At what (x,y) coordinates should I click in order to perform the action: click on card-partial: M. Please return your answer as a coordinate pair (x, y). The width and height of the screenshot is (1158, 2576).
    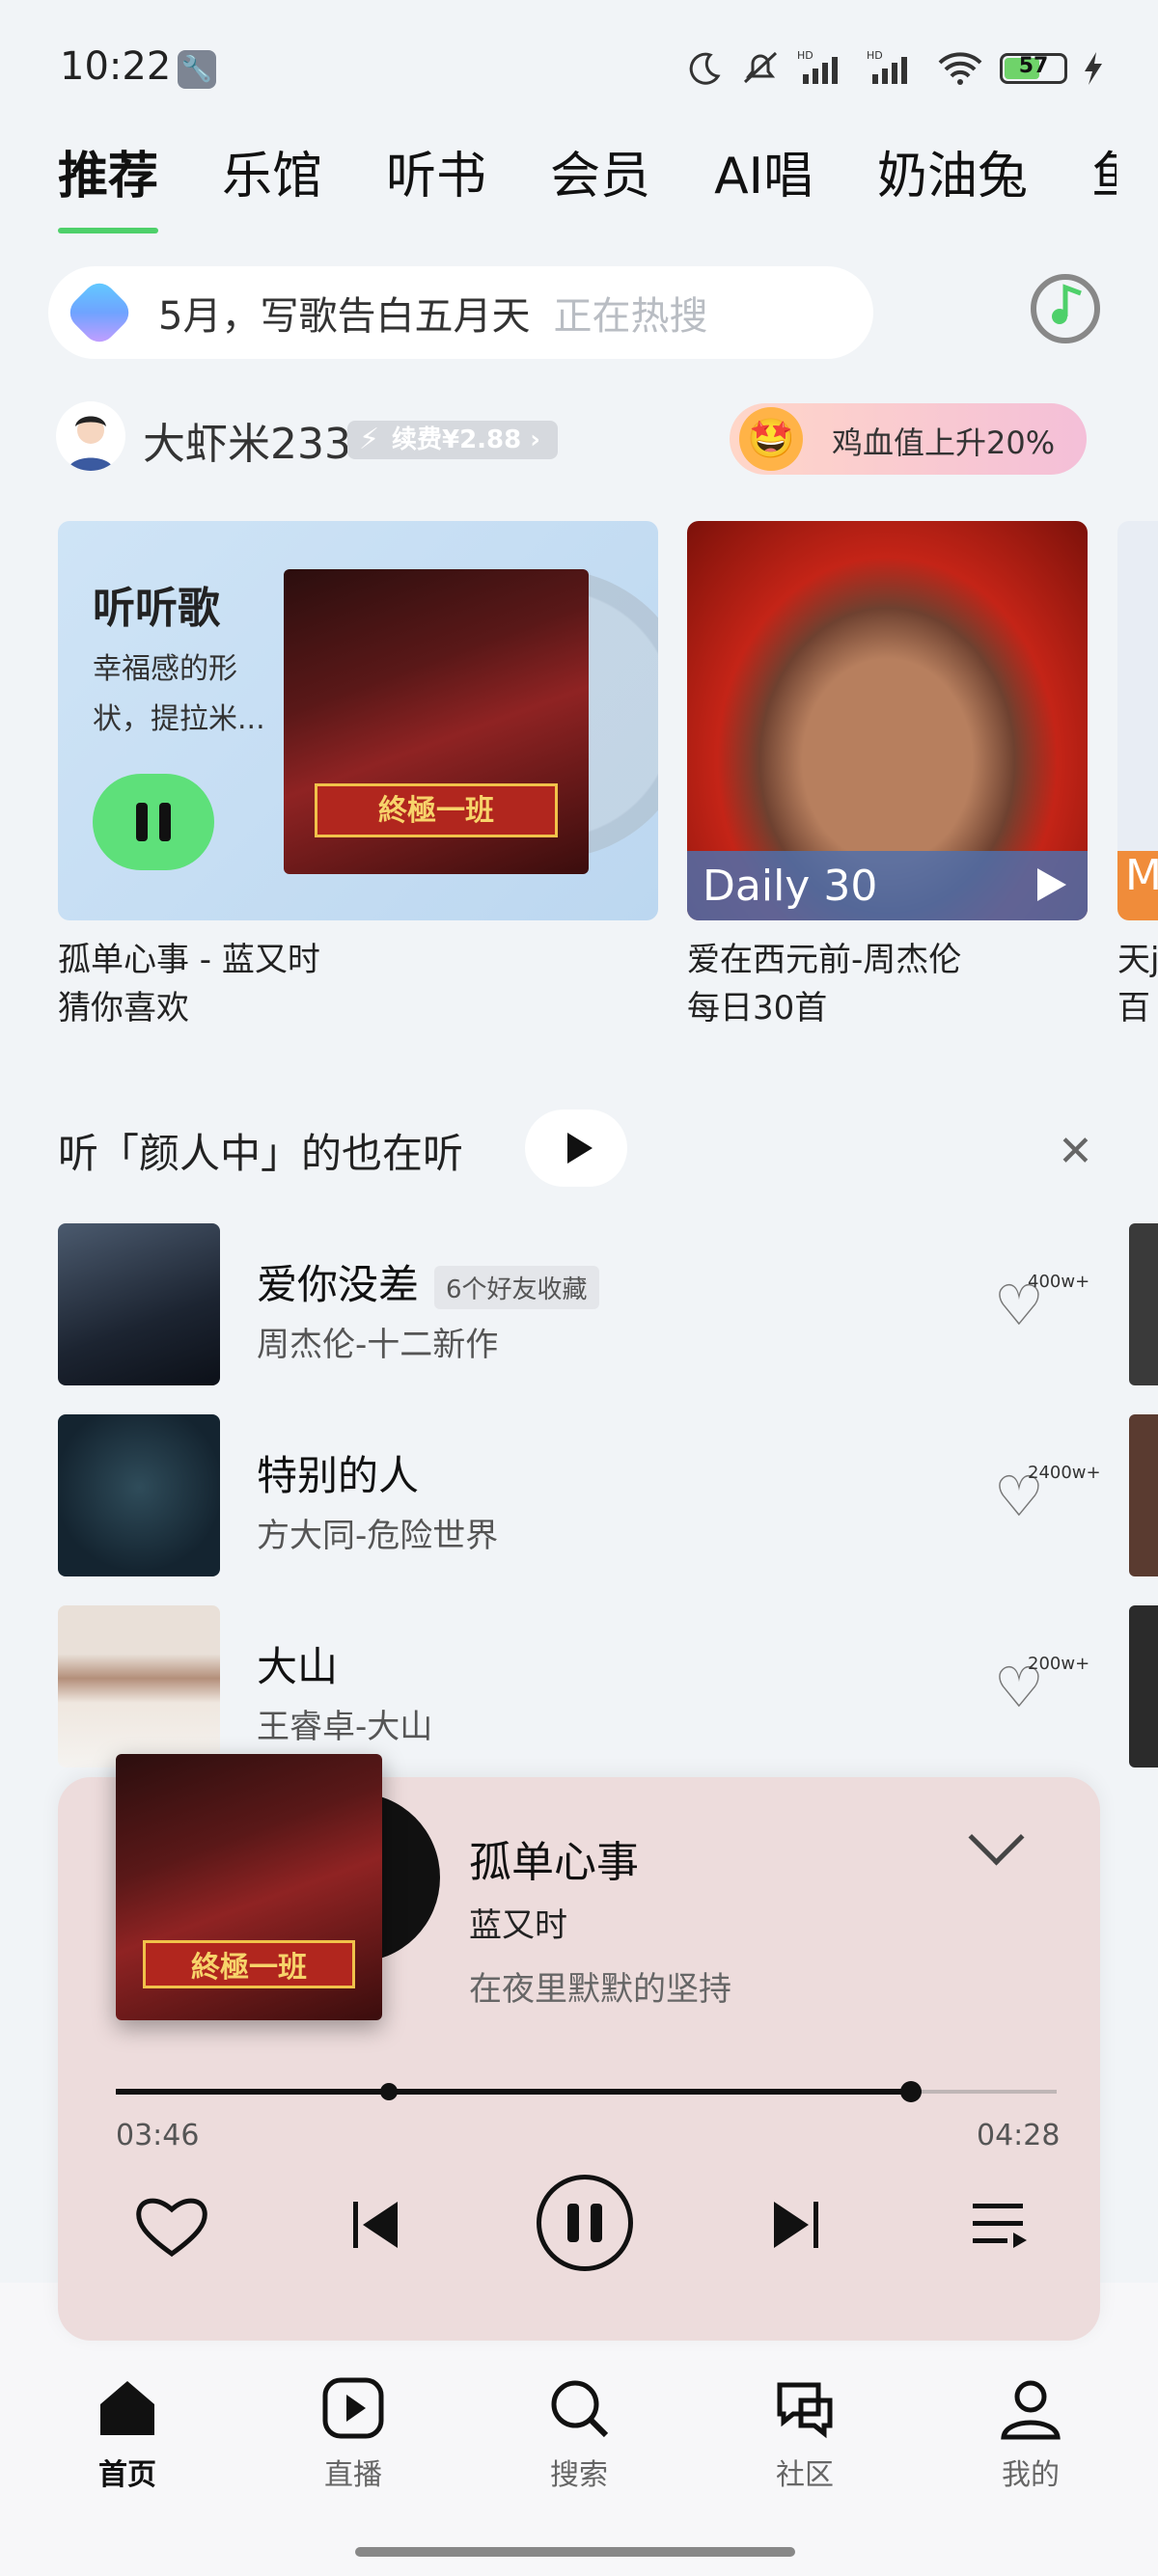
    Looking at the image, I should click on (1137, 720).